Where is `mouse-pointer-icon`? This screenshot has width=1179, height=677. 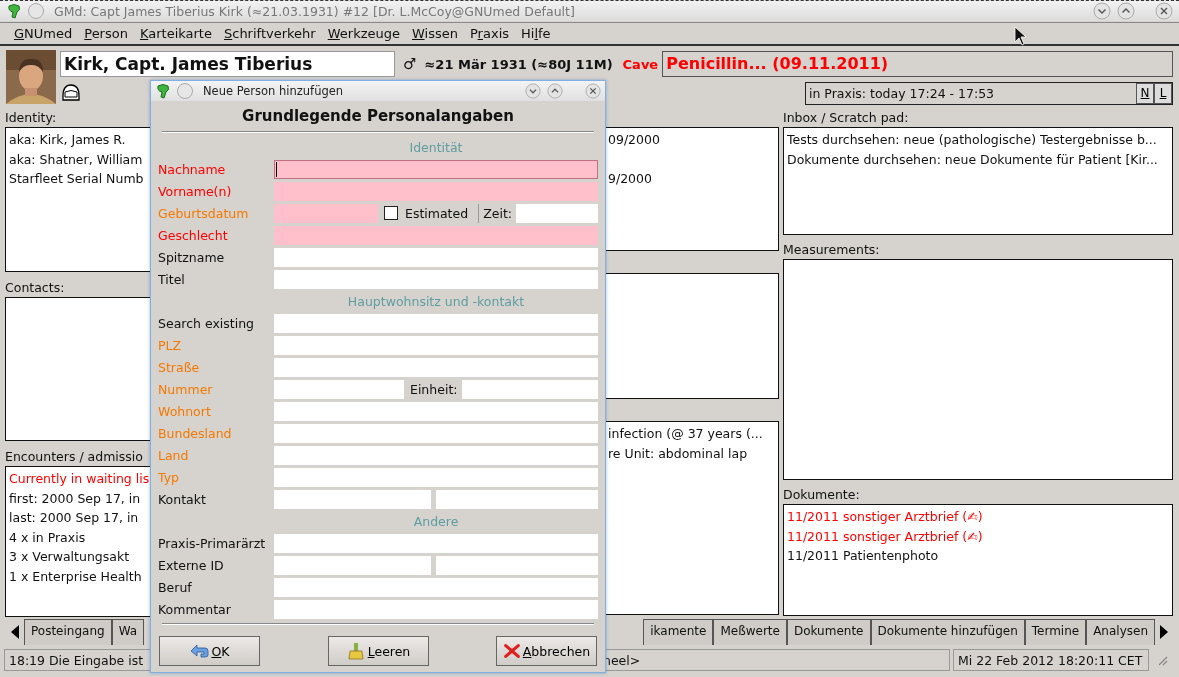 mouse-pointer-icon is located at coordinates (1021, 36).